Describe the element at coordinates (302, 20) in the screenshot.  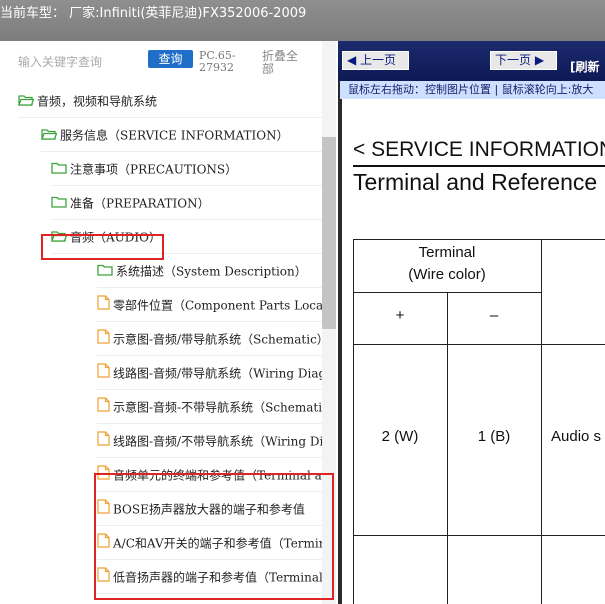
I see `window-title: 当前车型： 厂家:Infiniti(英菲尼迪)FX352006-2009` at that location.